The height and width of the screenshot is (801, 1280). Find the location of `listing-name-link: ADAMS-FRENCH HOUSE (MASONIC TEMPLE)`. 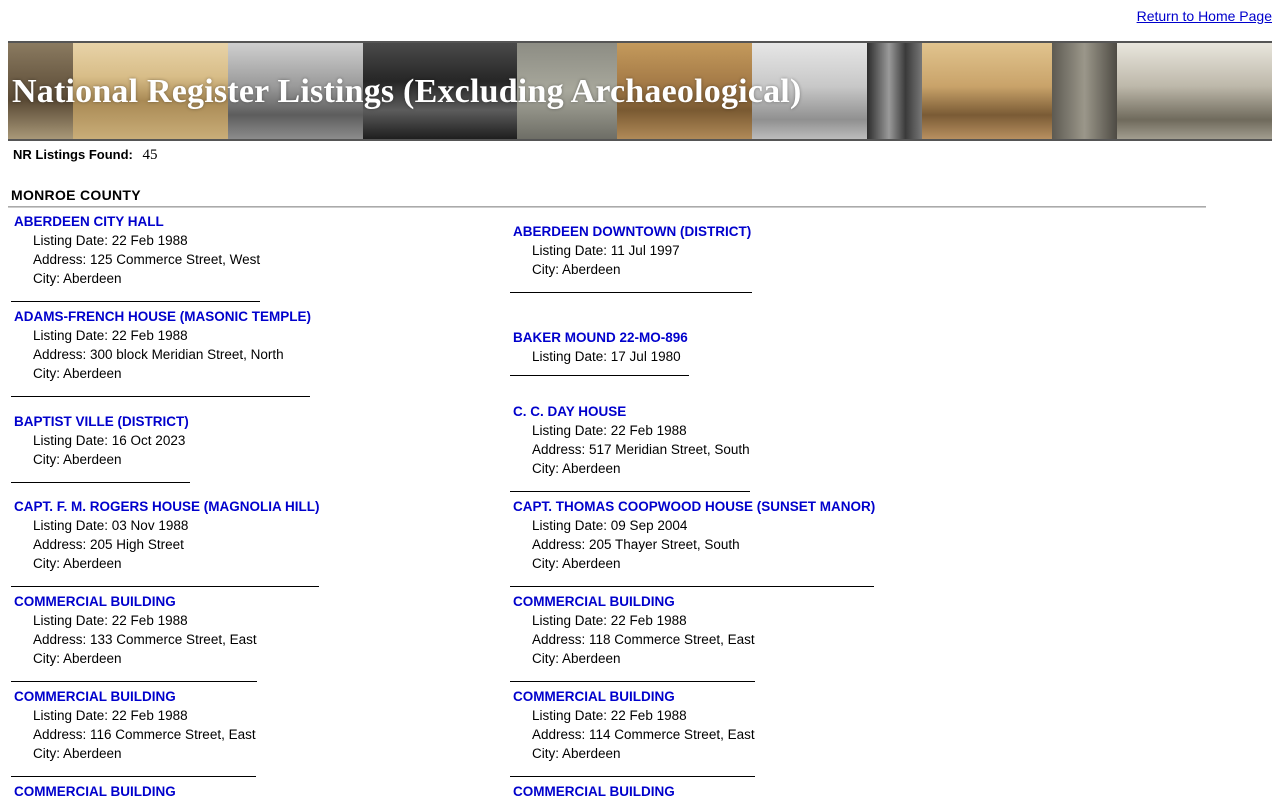

listing-name-link: ADAMS-FRENCH HOUSE (MASONIC TEMPLE) is located at coordinates (162, 316).